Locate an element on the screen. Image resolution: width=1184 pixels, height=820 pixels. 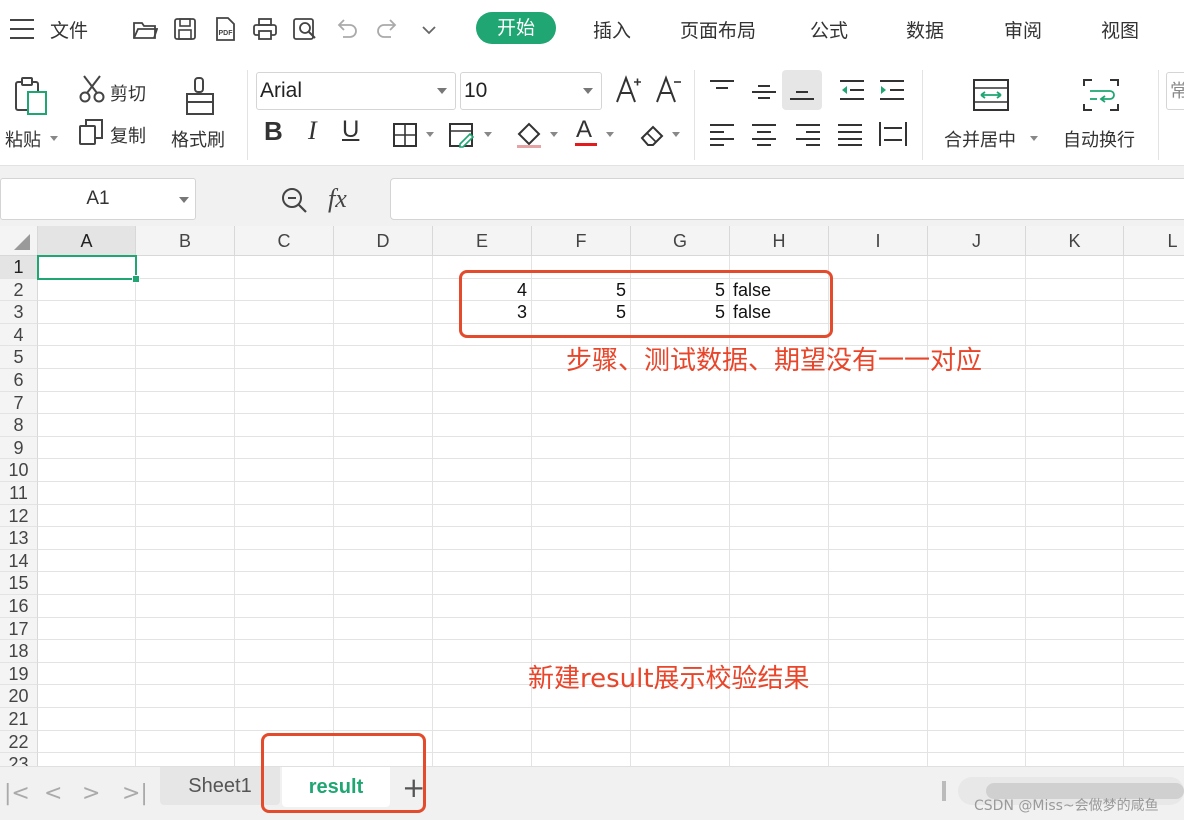
formula-input is located at coordinates (787, 199).